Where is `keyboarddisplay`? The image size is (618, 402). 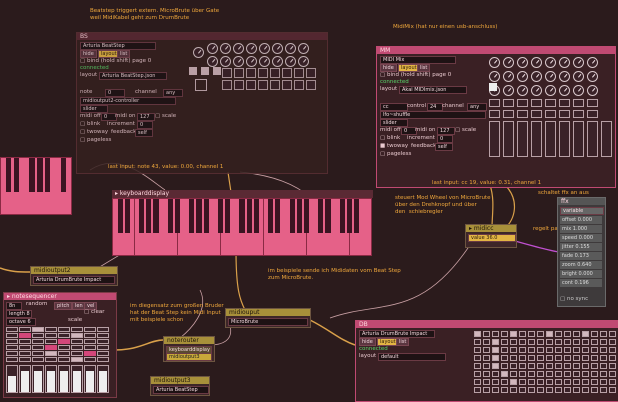 keyboarddisplay is located at coordinates (242, 227).